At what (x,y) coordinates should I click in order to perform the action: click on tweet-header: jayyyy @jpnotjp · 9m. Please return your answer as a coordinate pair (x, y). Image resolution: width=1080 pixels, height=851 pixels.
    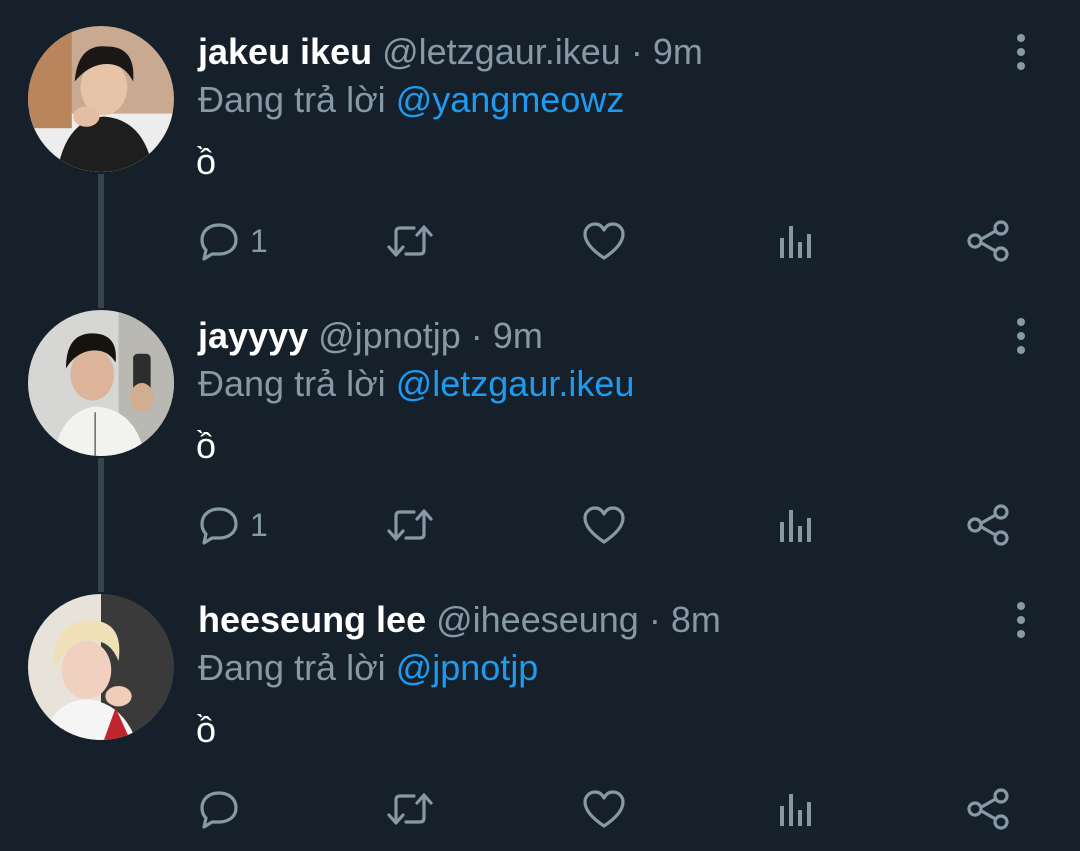
    Looking at the image, I should click on (370, 336).